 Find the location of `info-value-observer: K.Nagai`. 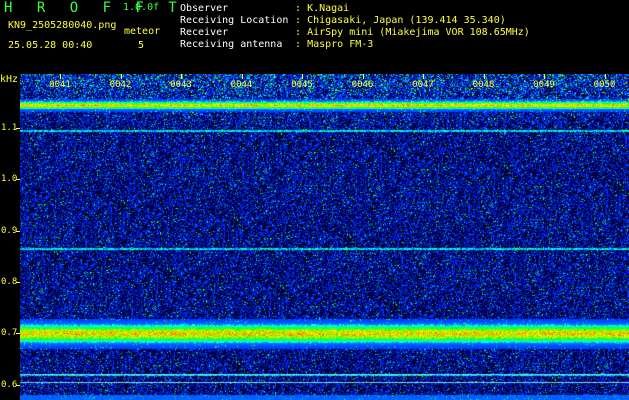

info-value-observer: K.Nagai is located at coordinates (328, 8).